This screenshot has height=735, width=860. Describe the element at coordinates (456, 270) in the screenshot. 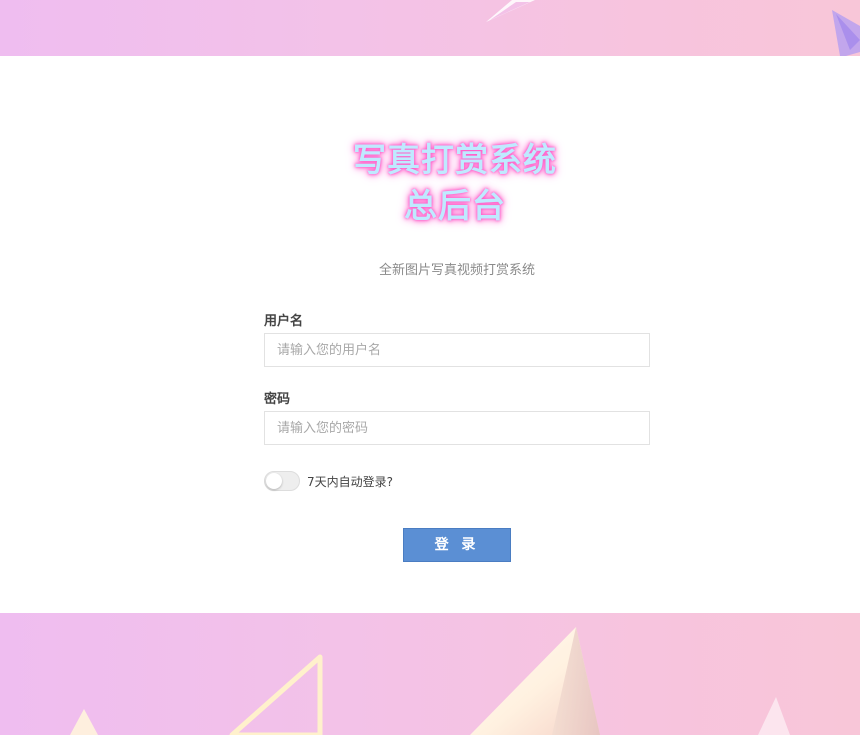

I see `subtitle: 全新图片写真视频打赏系统` at that location.